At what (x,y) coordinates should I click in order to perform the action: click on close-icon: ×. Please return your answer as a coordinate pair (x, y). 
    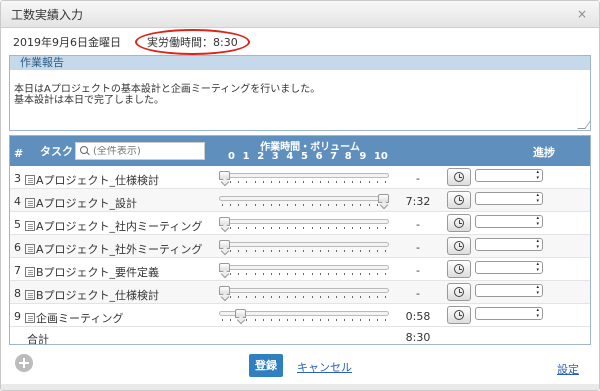
    Looking at the image, I should click on (582, 14).